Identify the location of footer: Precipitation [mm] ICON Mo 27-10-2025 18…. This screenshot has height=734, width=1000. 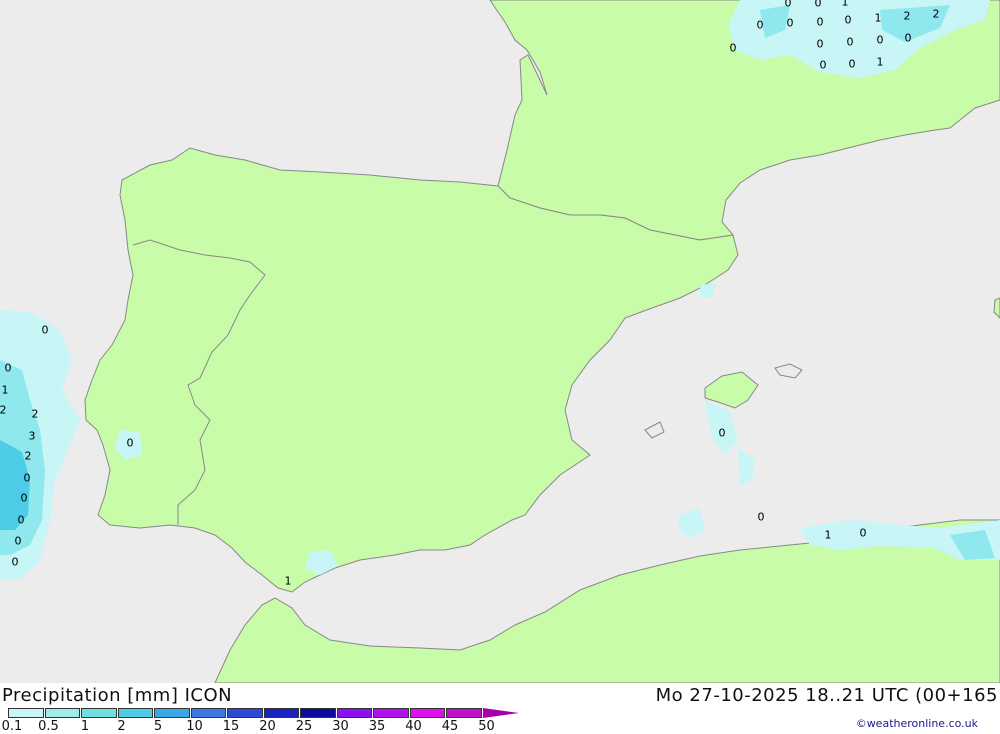
(500, 708).